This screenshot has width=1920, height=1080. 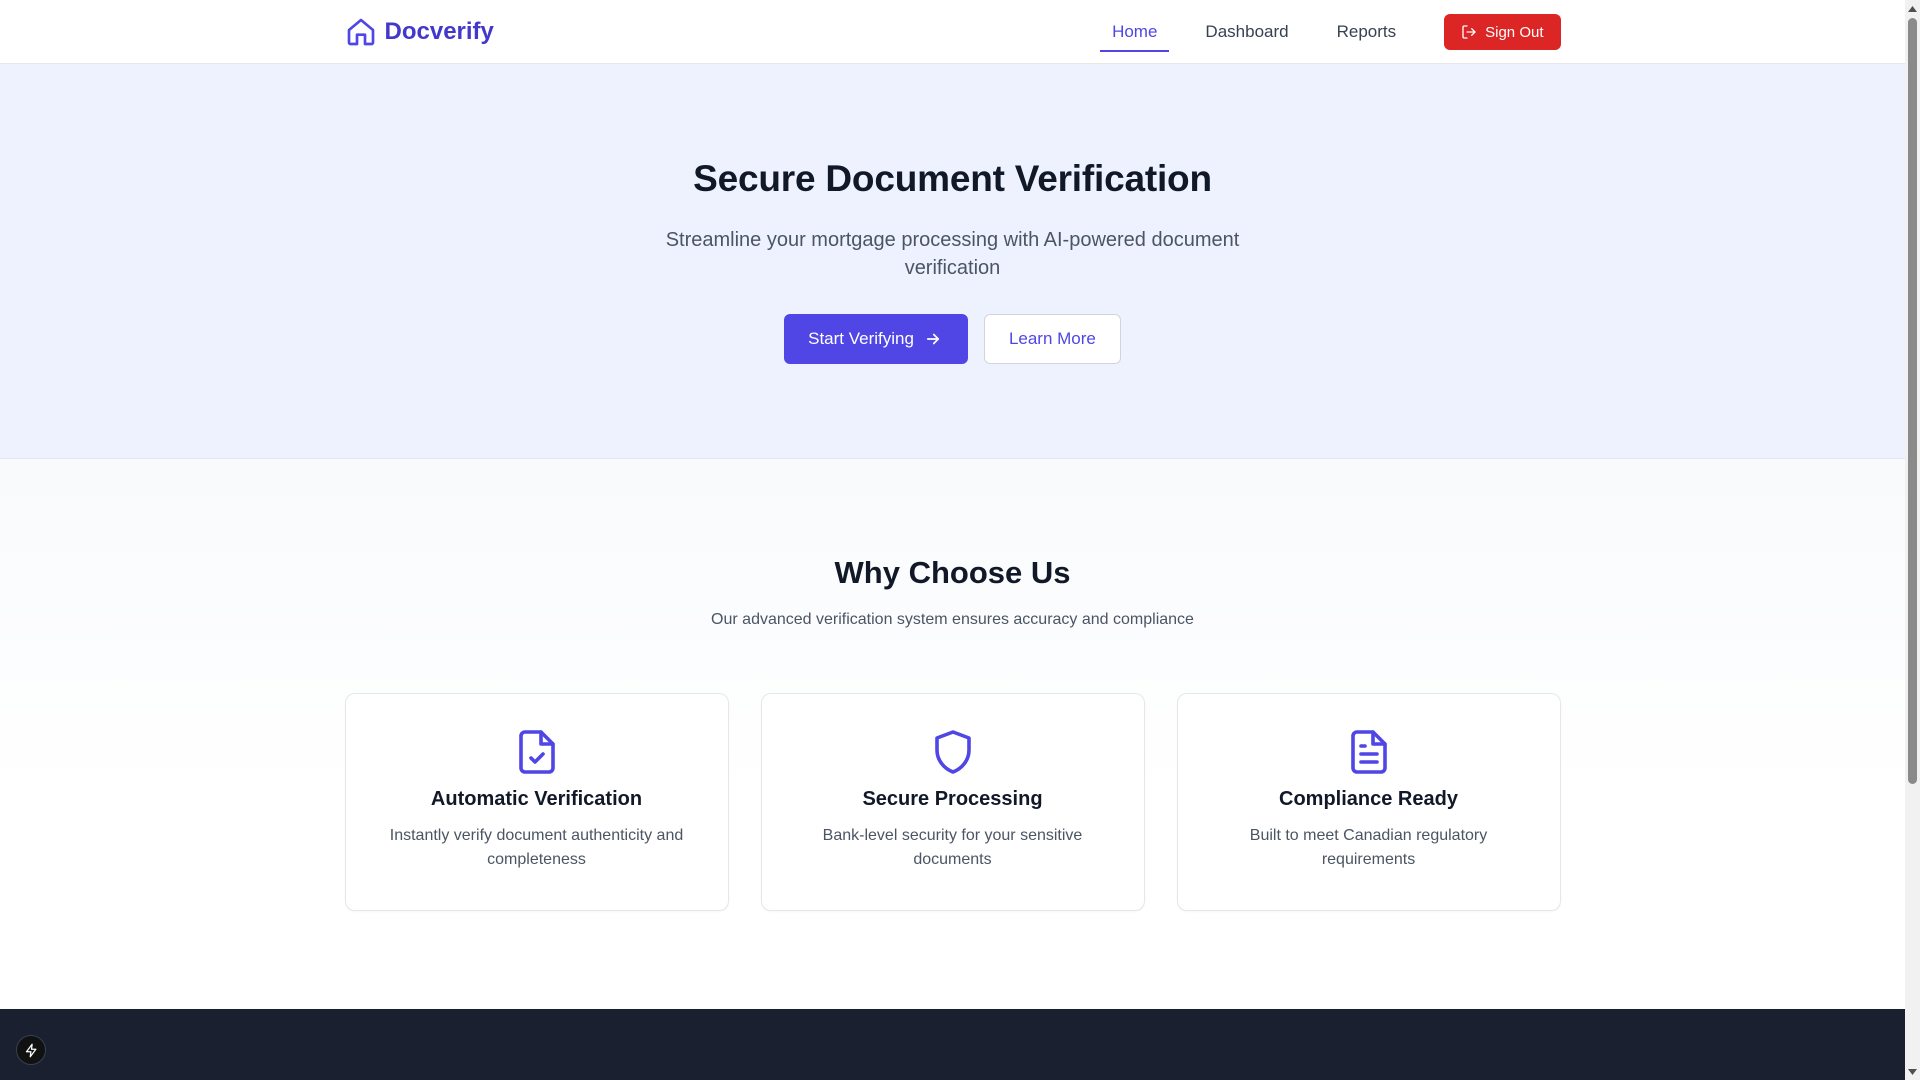 I want to click on hero-buttons: Start Verifying Learn More, so click(x=952, y=339).